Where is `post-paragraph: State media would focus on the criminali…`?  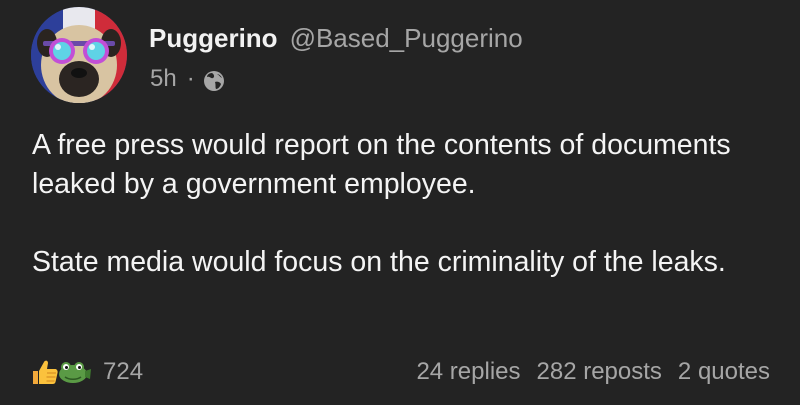 post-paragraph: State media would focus on the criminali… is located at coordinates (379, 262).